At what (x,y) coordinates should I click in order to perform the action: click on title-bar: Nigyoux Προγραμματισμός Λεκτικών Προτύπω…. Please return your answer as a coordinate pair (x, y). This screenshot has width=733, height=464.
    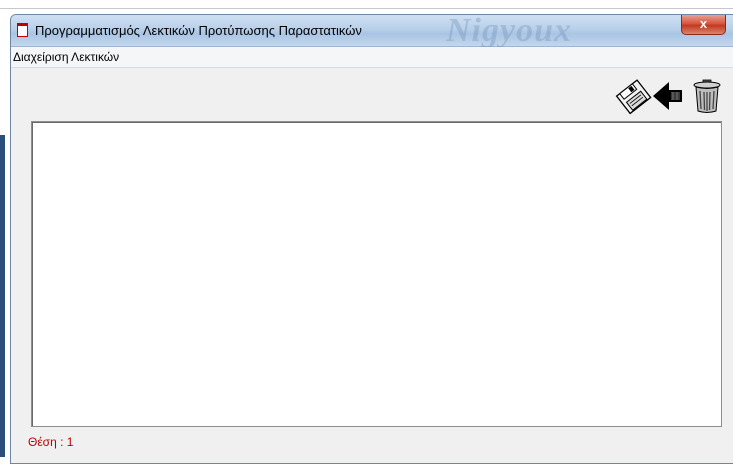
    Looking at the image, I should click on (372, 31).